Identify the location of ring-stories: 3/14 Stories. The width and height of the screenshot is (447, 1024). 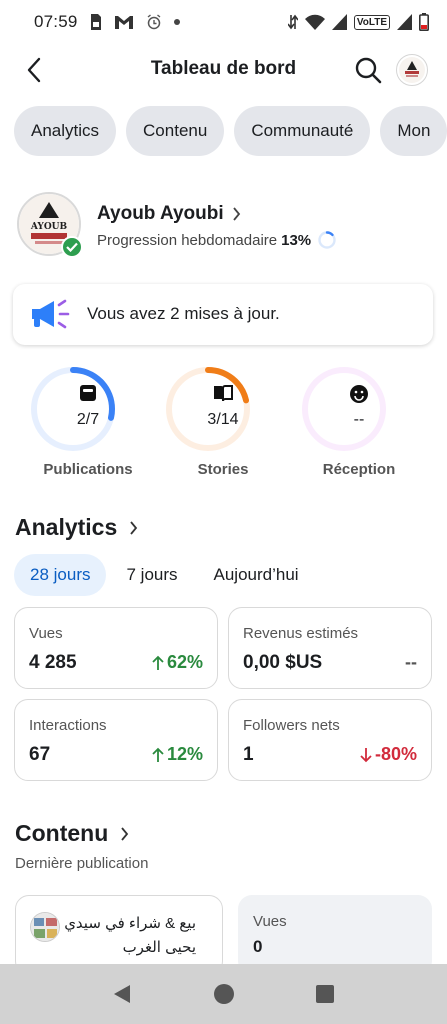
(223, 424).